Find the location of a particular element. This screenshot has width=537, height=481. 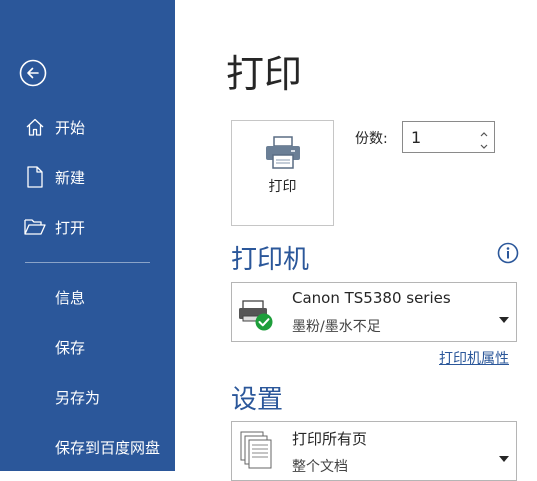

printer-status-icon is located at coordinates (256, 314).